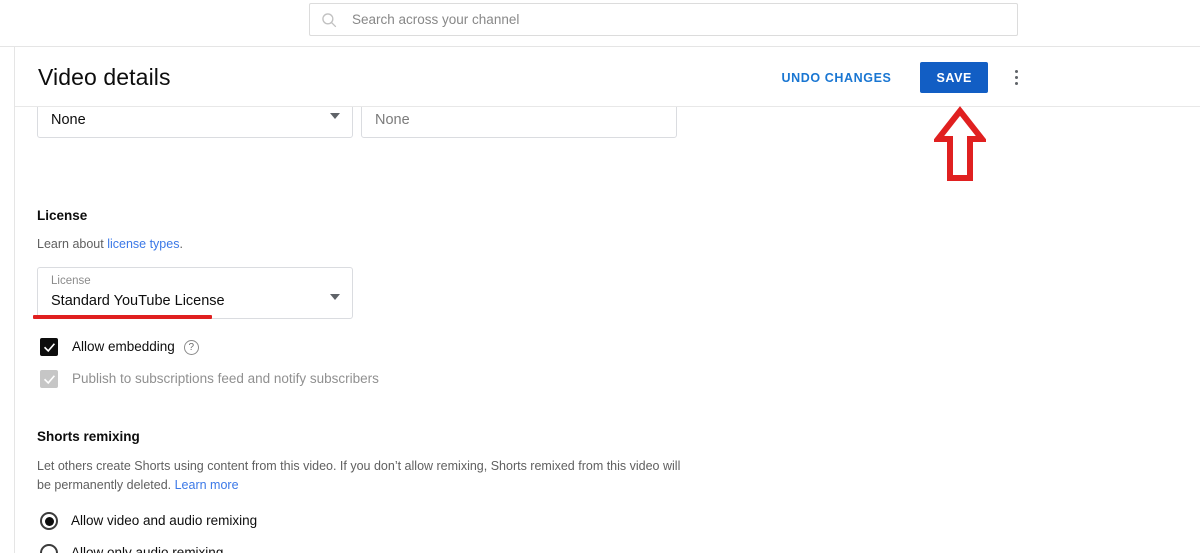 The image size is (1200, 553). I want to click on annotation-underline, so click(122, 317).